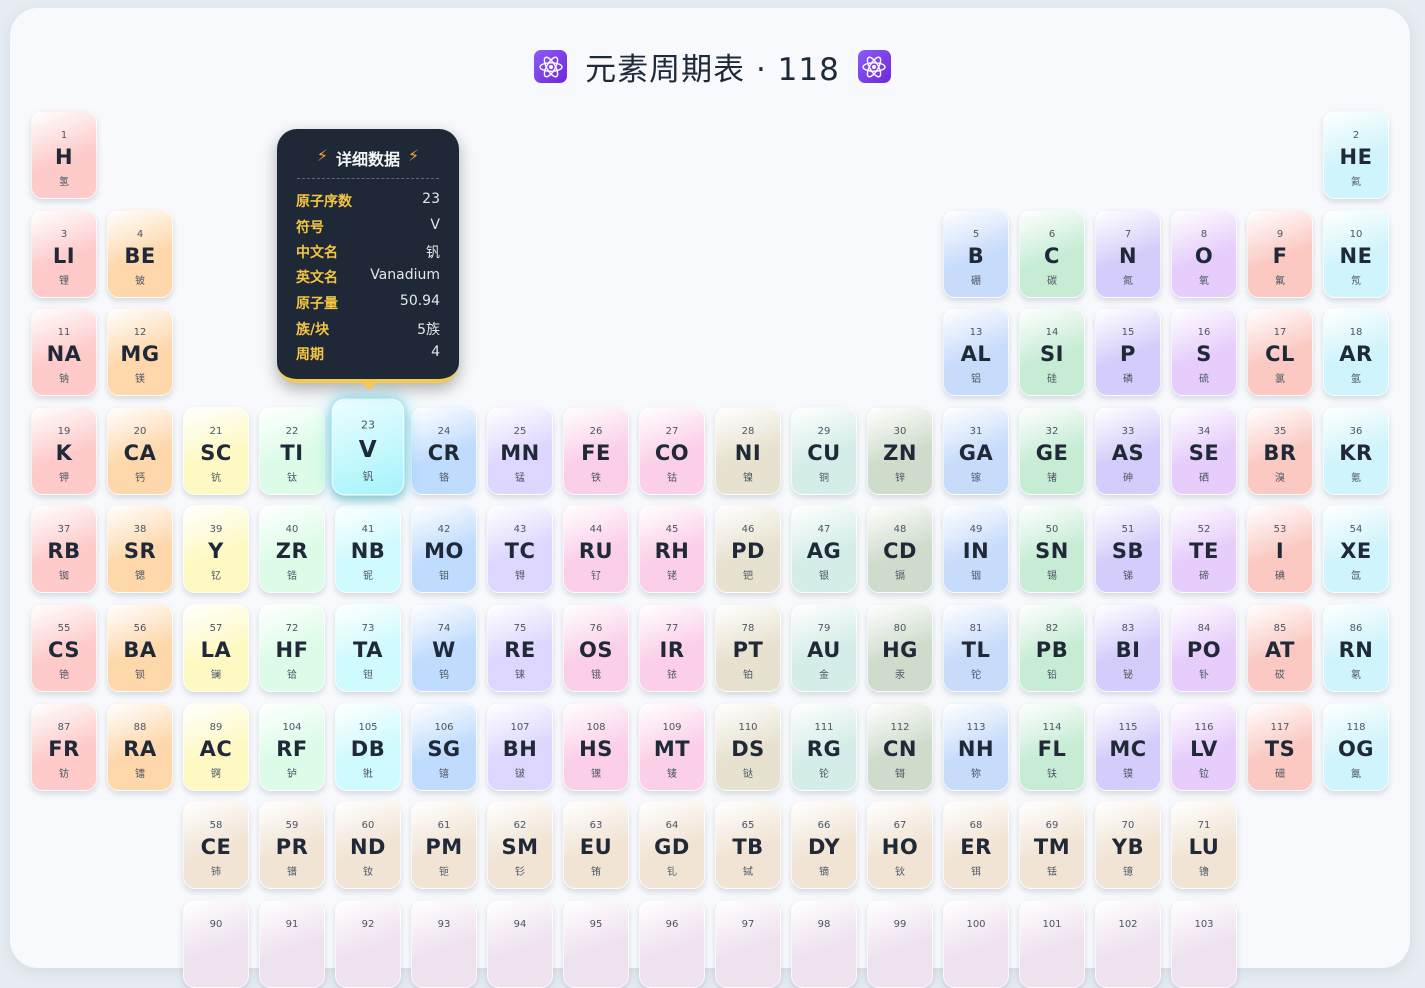  Describe the element at coordinates (1128, 352) in the screenshot. I see `element-cell-p: 15 P 磷` at that location.